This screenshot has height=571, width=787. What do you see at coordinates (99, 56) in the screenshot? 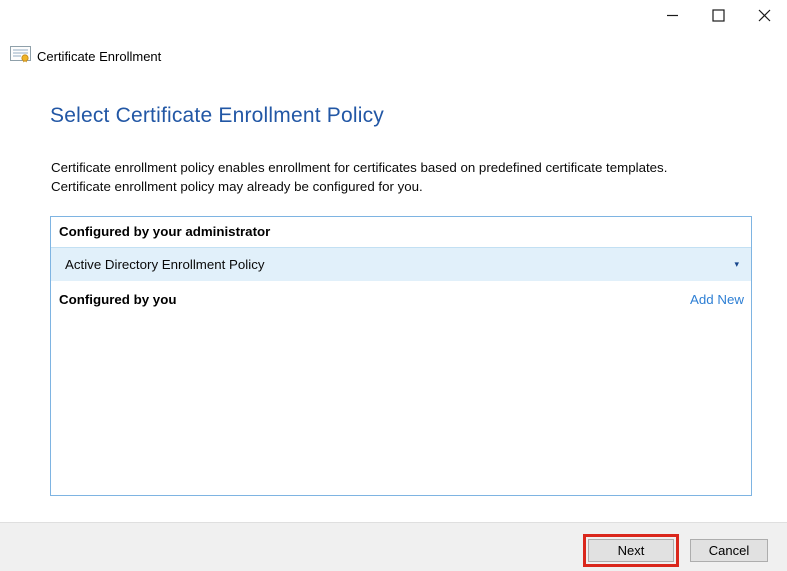
I see `app-title-label: Certificate Enrollment` at bounding box center [99, 56].